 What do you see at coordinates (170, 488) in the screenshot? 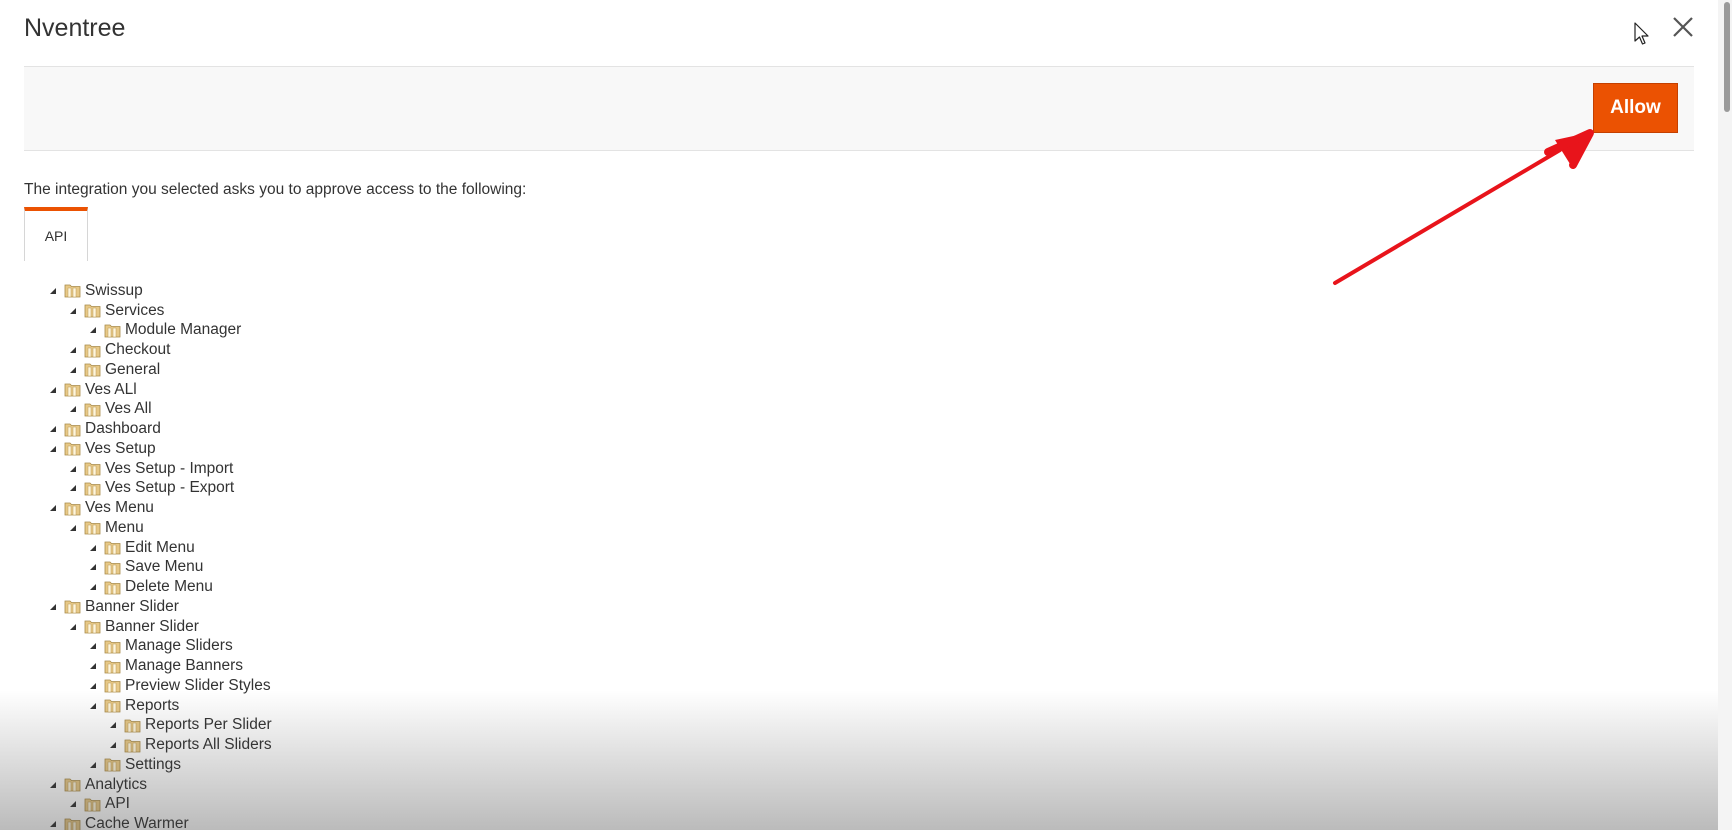
I see `tree-node-label: Ves Setup - Export` at bounding box center [170, 488].